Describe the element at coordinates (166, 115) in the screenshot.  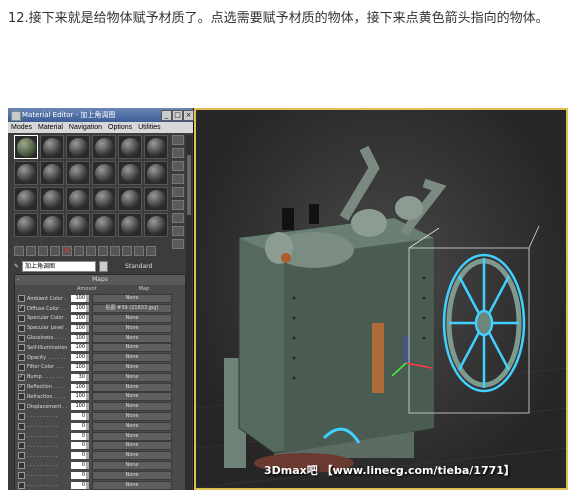
I see `minimize-icon: _` at that location.